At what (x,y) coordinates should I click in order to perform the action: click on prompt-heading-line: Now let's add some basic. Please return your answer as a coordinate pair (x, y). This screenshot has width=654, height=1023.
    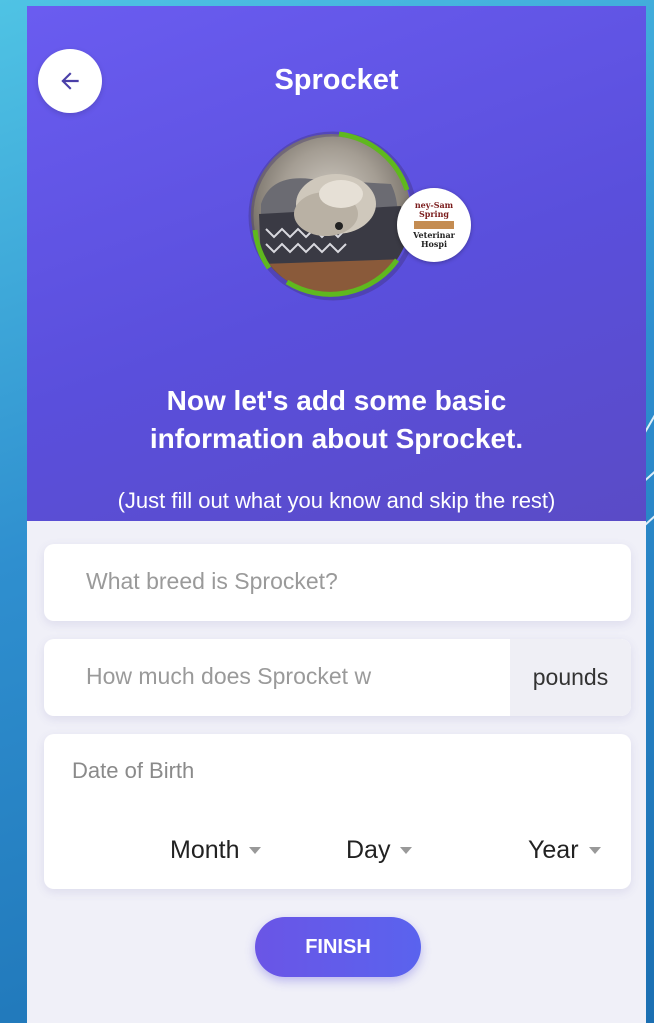
    Looking at the image, I should click on (336, 400).